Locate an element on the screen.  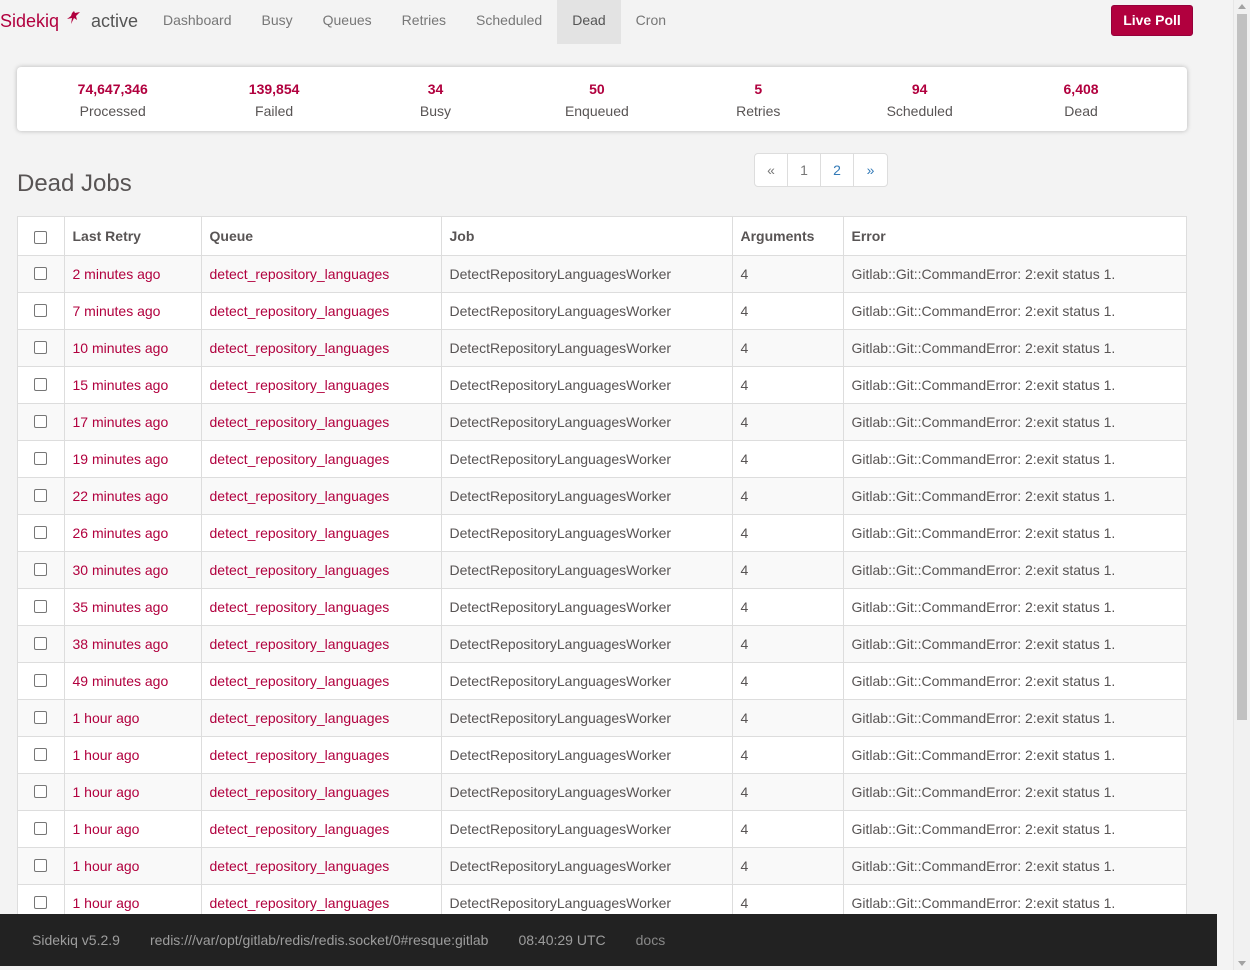
last-retry-link: 7 minutes ago is located at coordinates (117, 311).